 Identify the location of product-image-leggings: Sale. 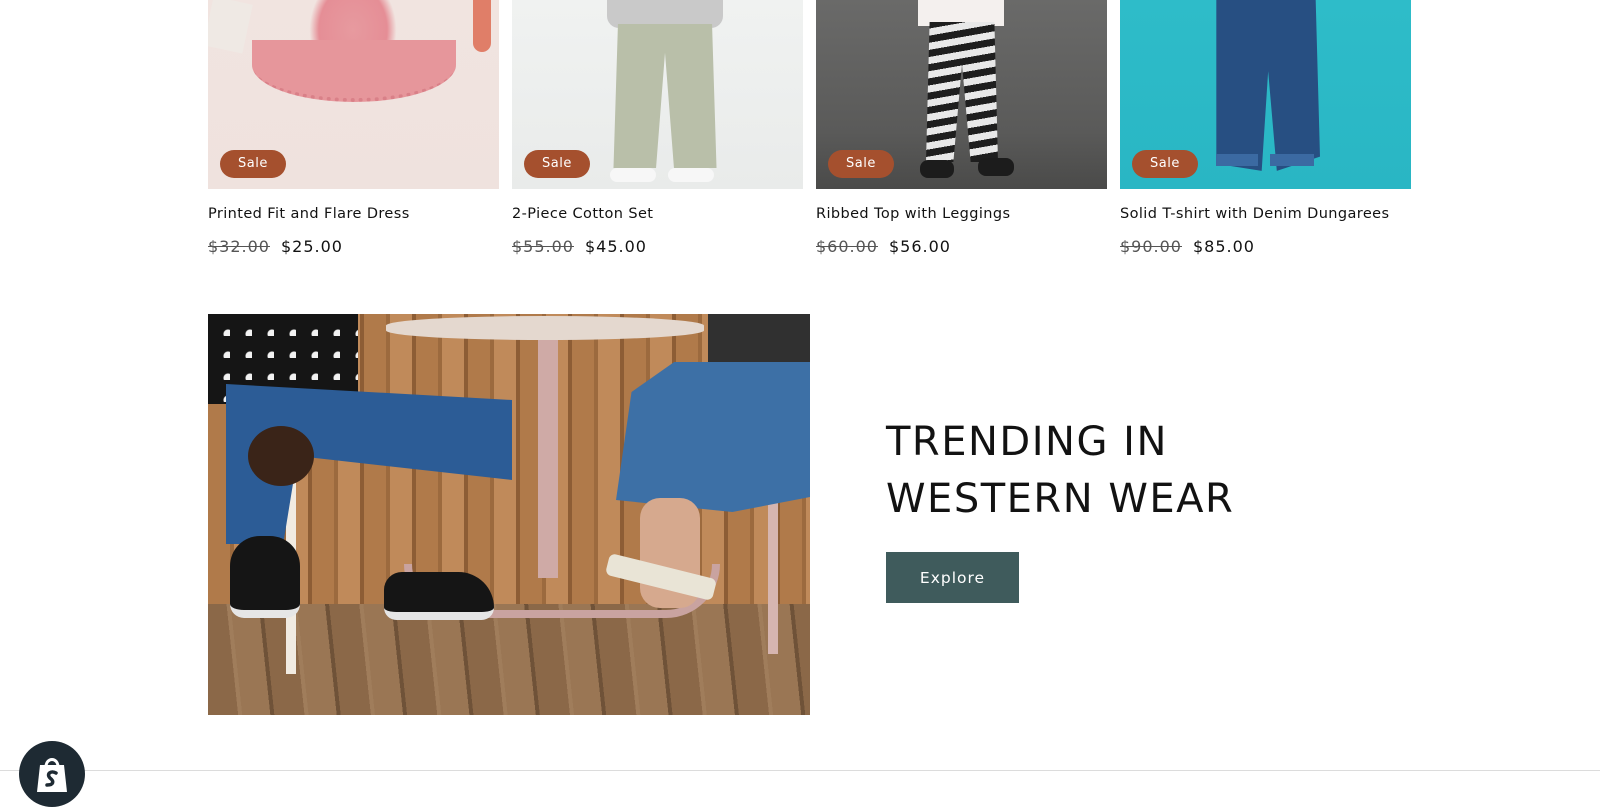
(961, 94).